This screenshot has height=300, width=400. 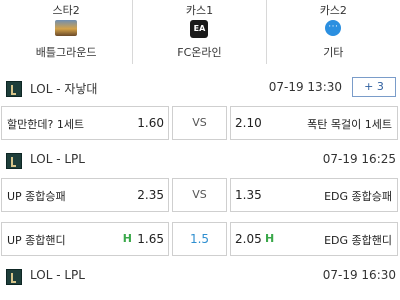 What do you see at coordinates (66, 52) in the screenshot?
I see `category-bottom-label: 배틀그라운드` at bounding box center [66, 52].